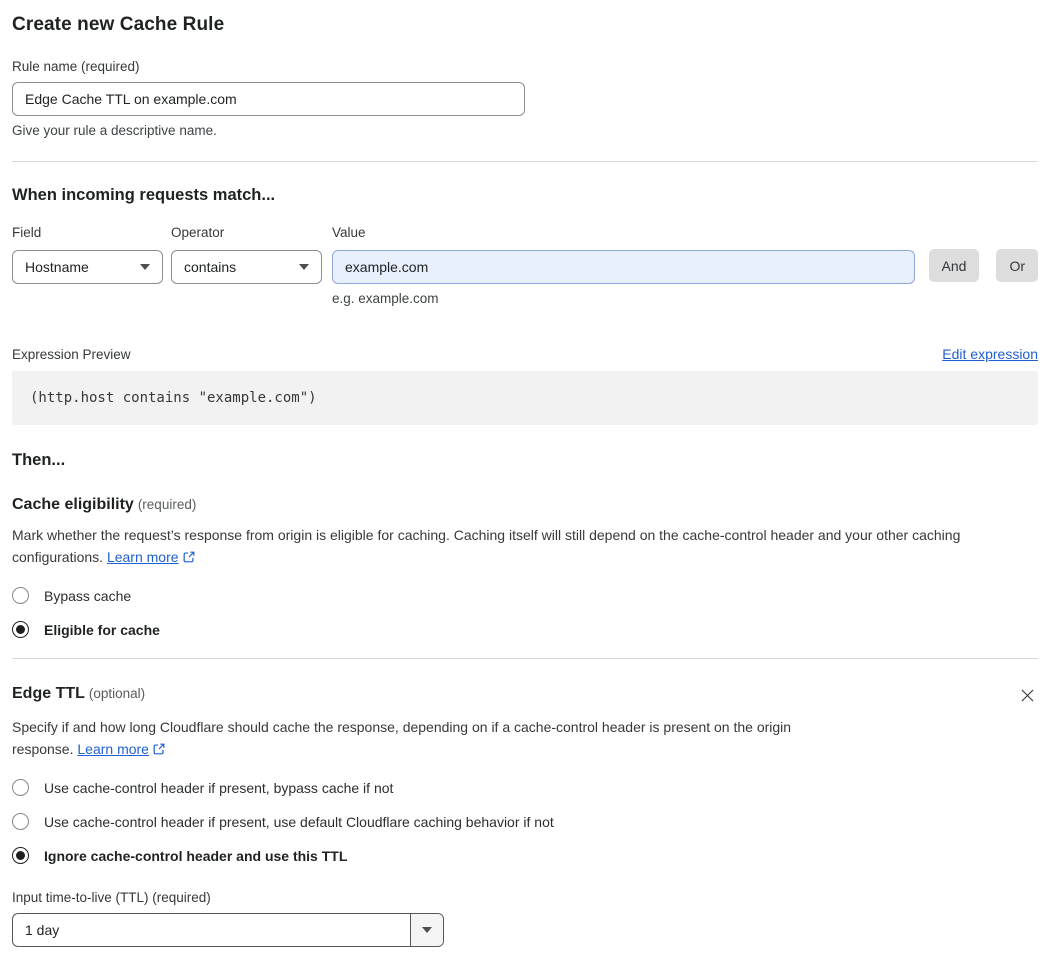  Describe the element at coordinates (349, 232) in the screenshot. I see `value-label: Value` at that location.